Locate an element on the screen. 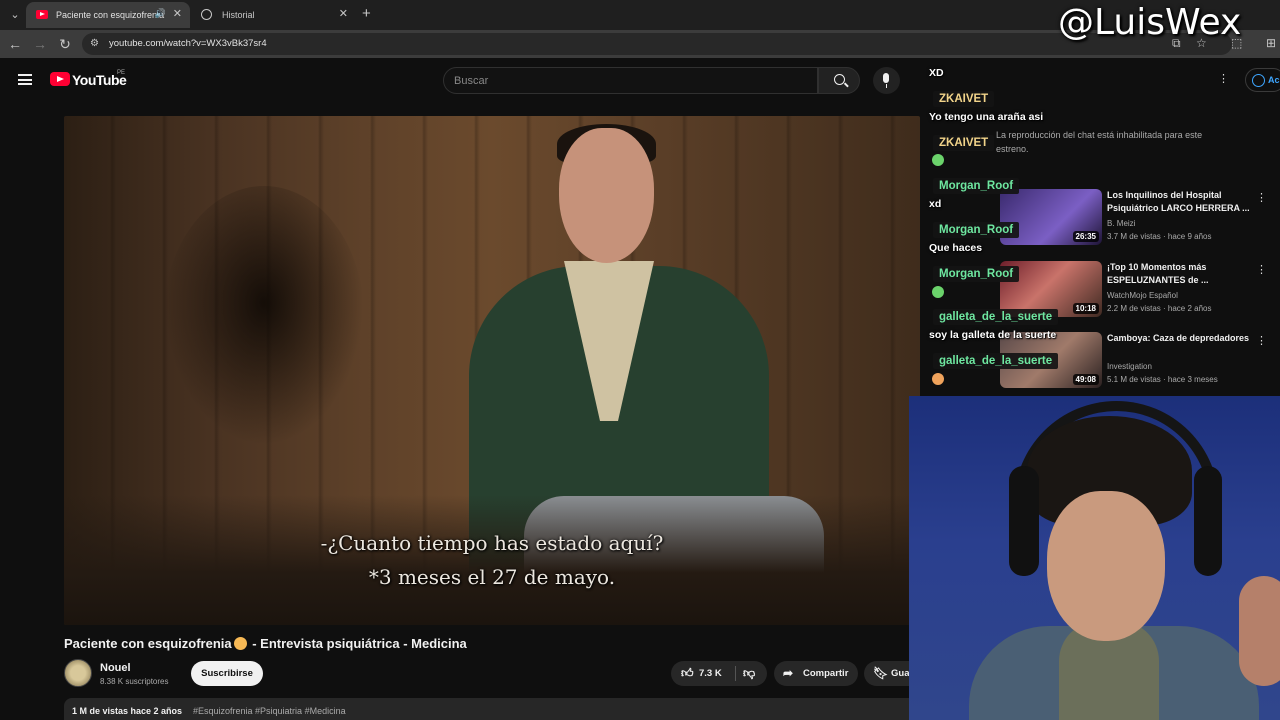 This screenshot has height=720, width=1280. recommended-channel: Investigation is located at coordinates (1129, 366).